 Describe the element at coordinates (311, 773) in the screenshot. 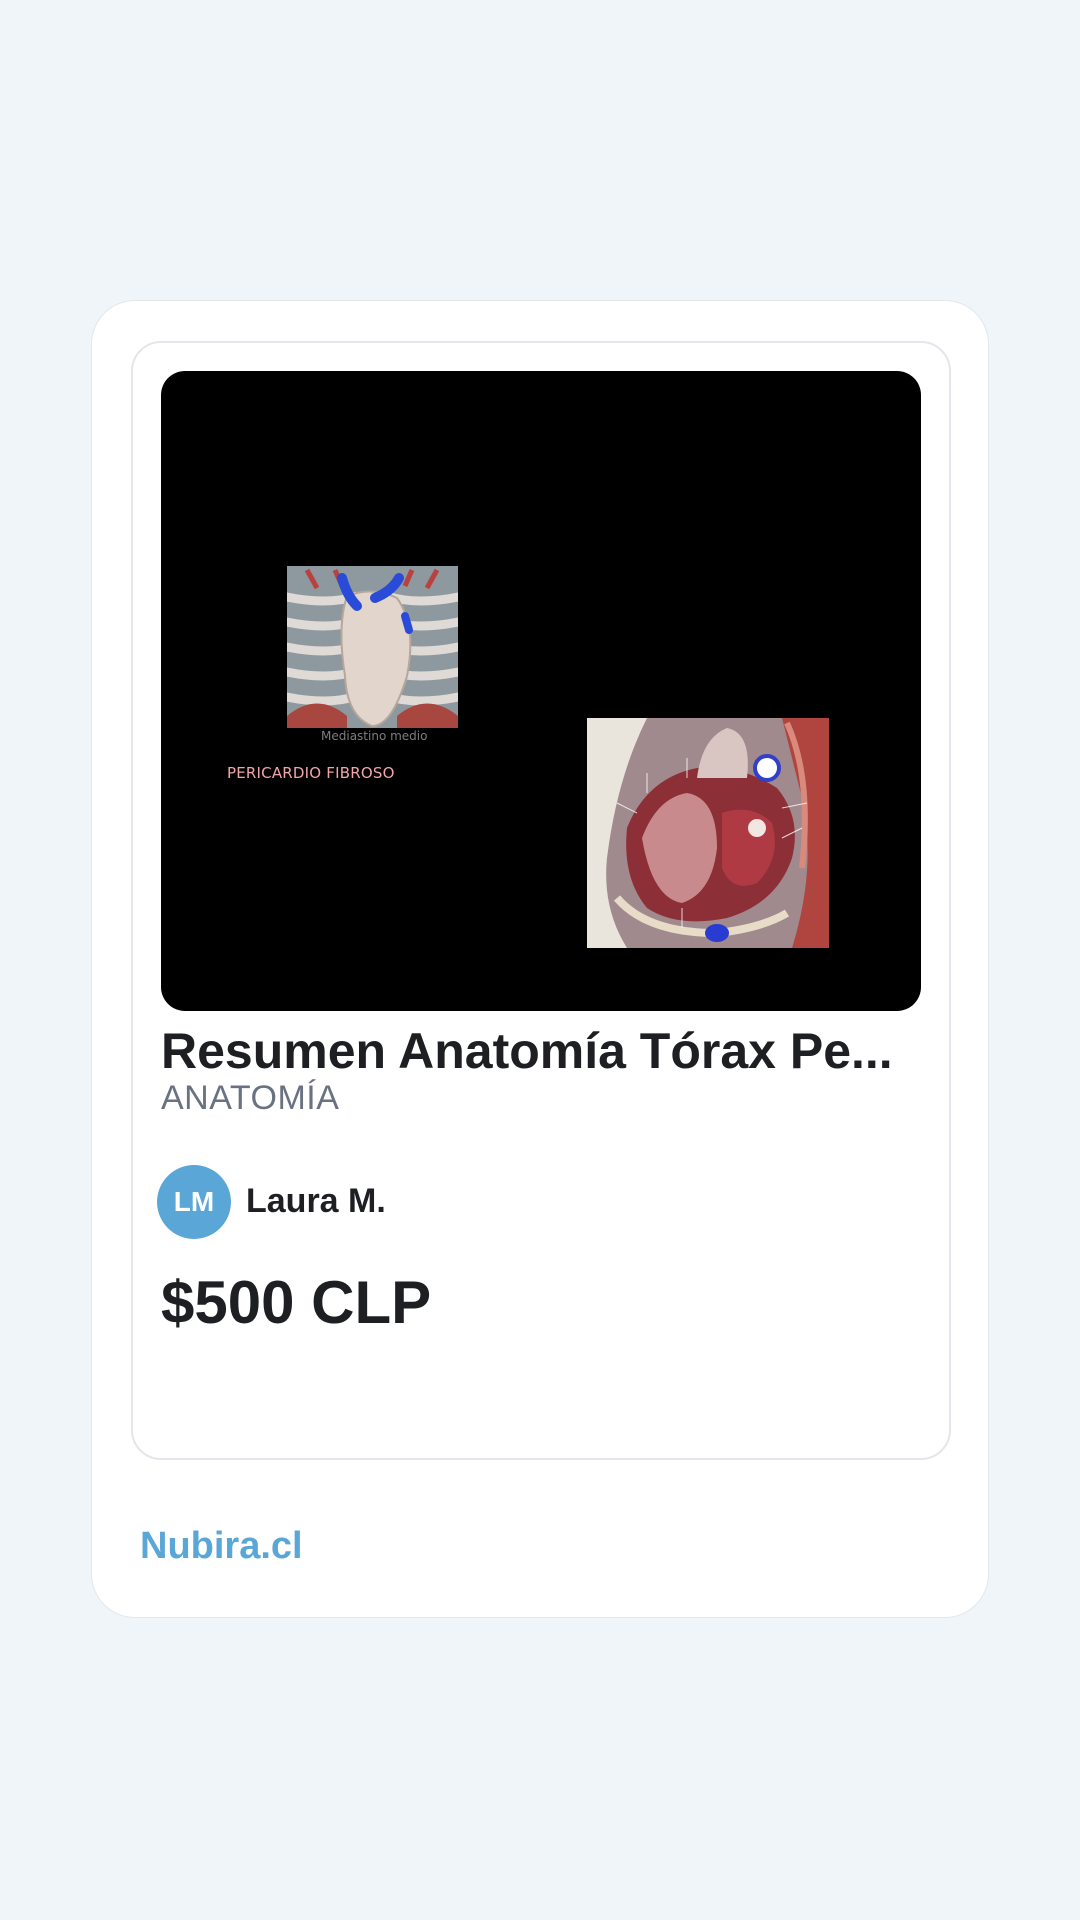

I see `image-caption-label: PERICARDIO FIBROSO` at that location.